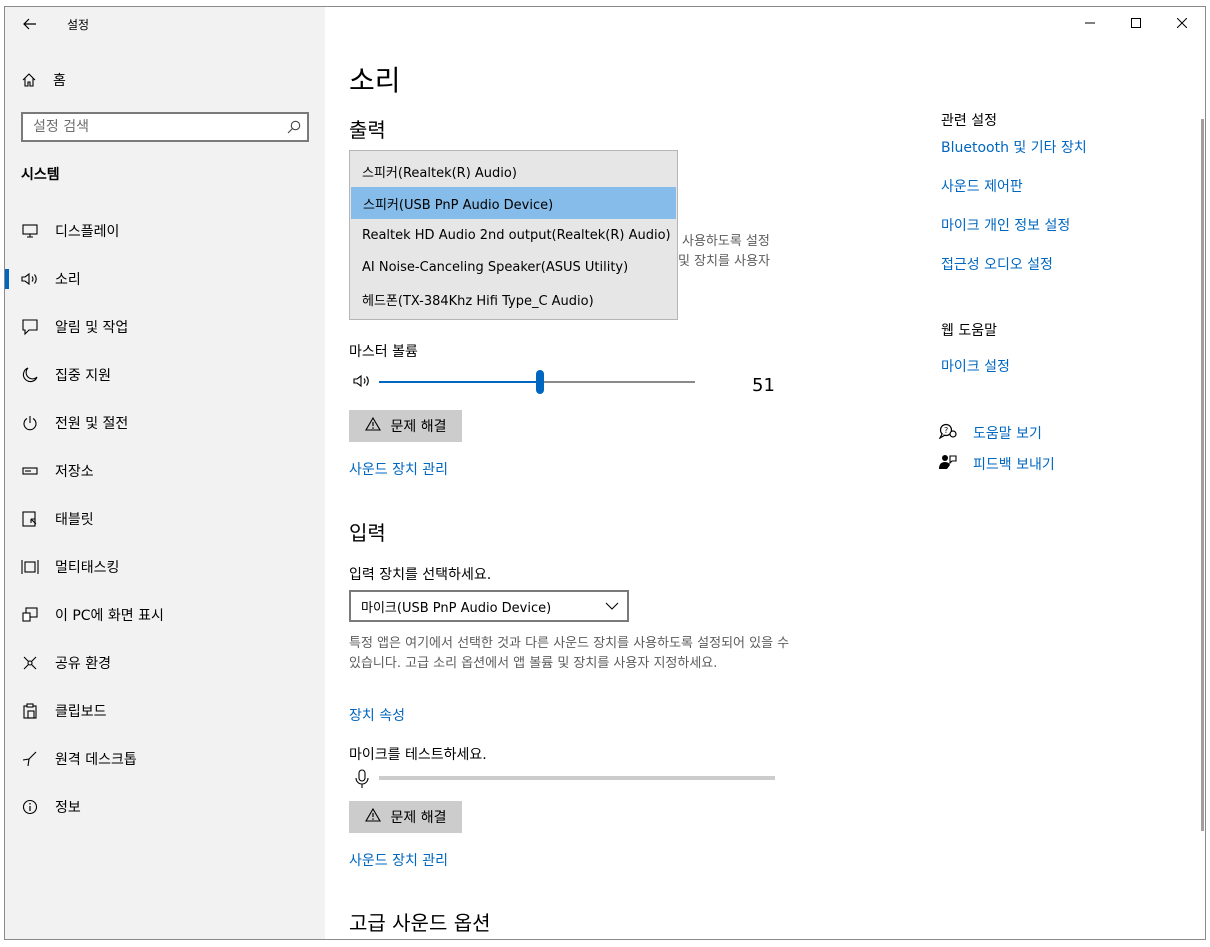 The width and height of the screenshot is (1210, 947). What do you see at coordinates (540, 382) in the screenshot?
I see `volume-slider-thumb` at bounding box center [540, 382].